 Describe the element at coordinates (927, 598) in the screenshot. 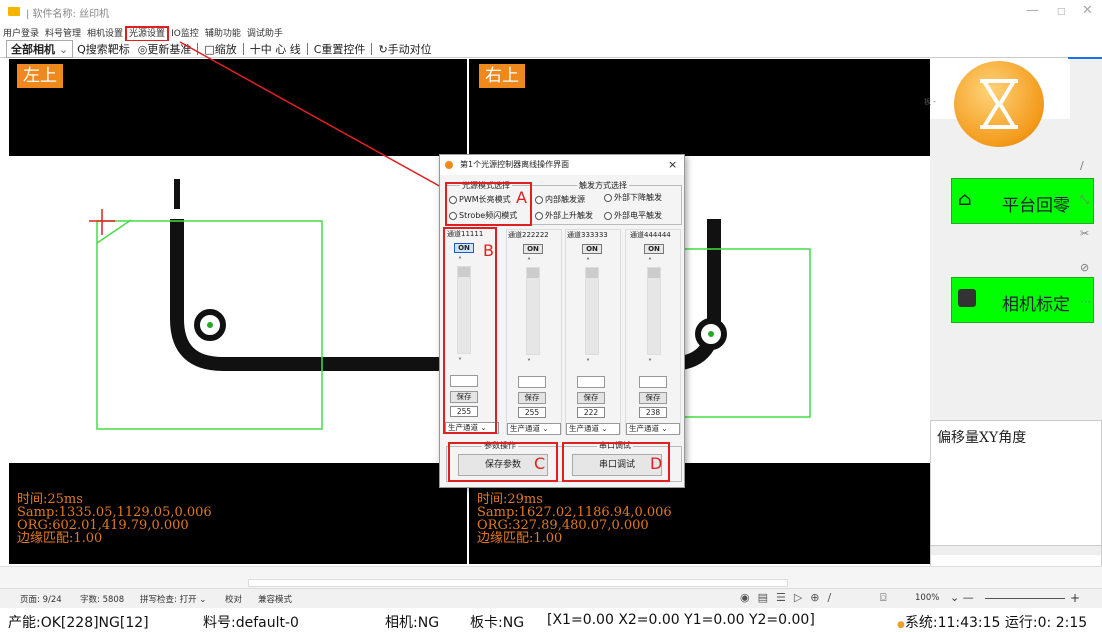

I see `zoom-level: 100%` at that location.